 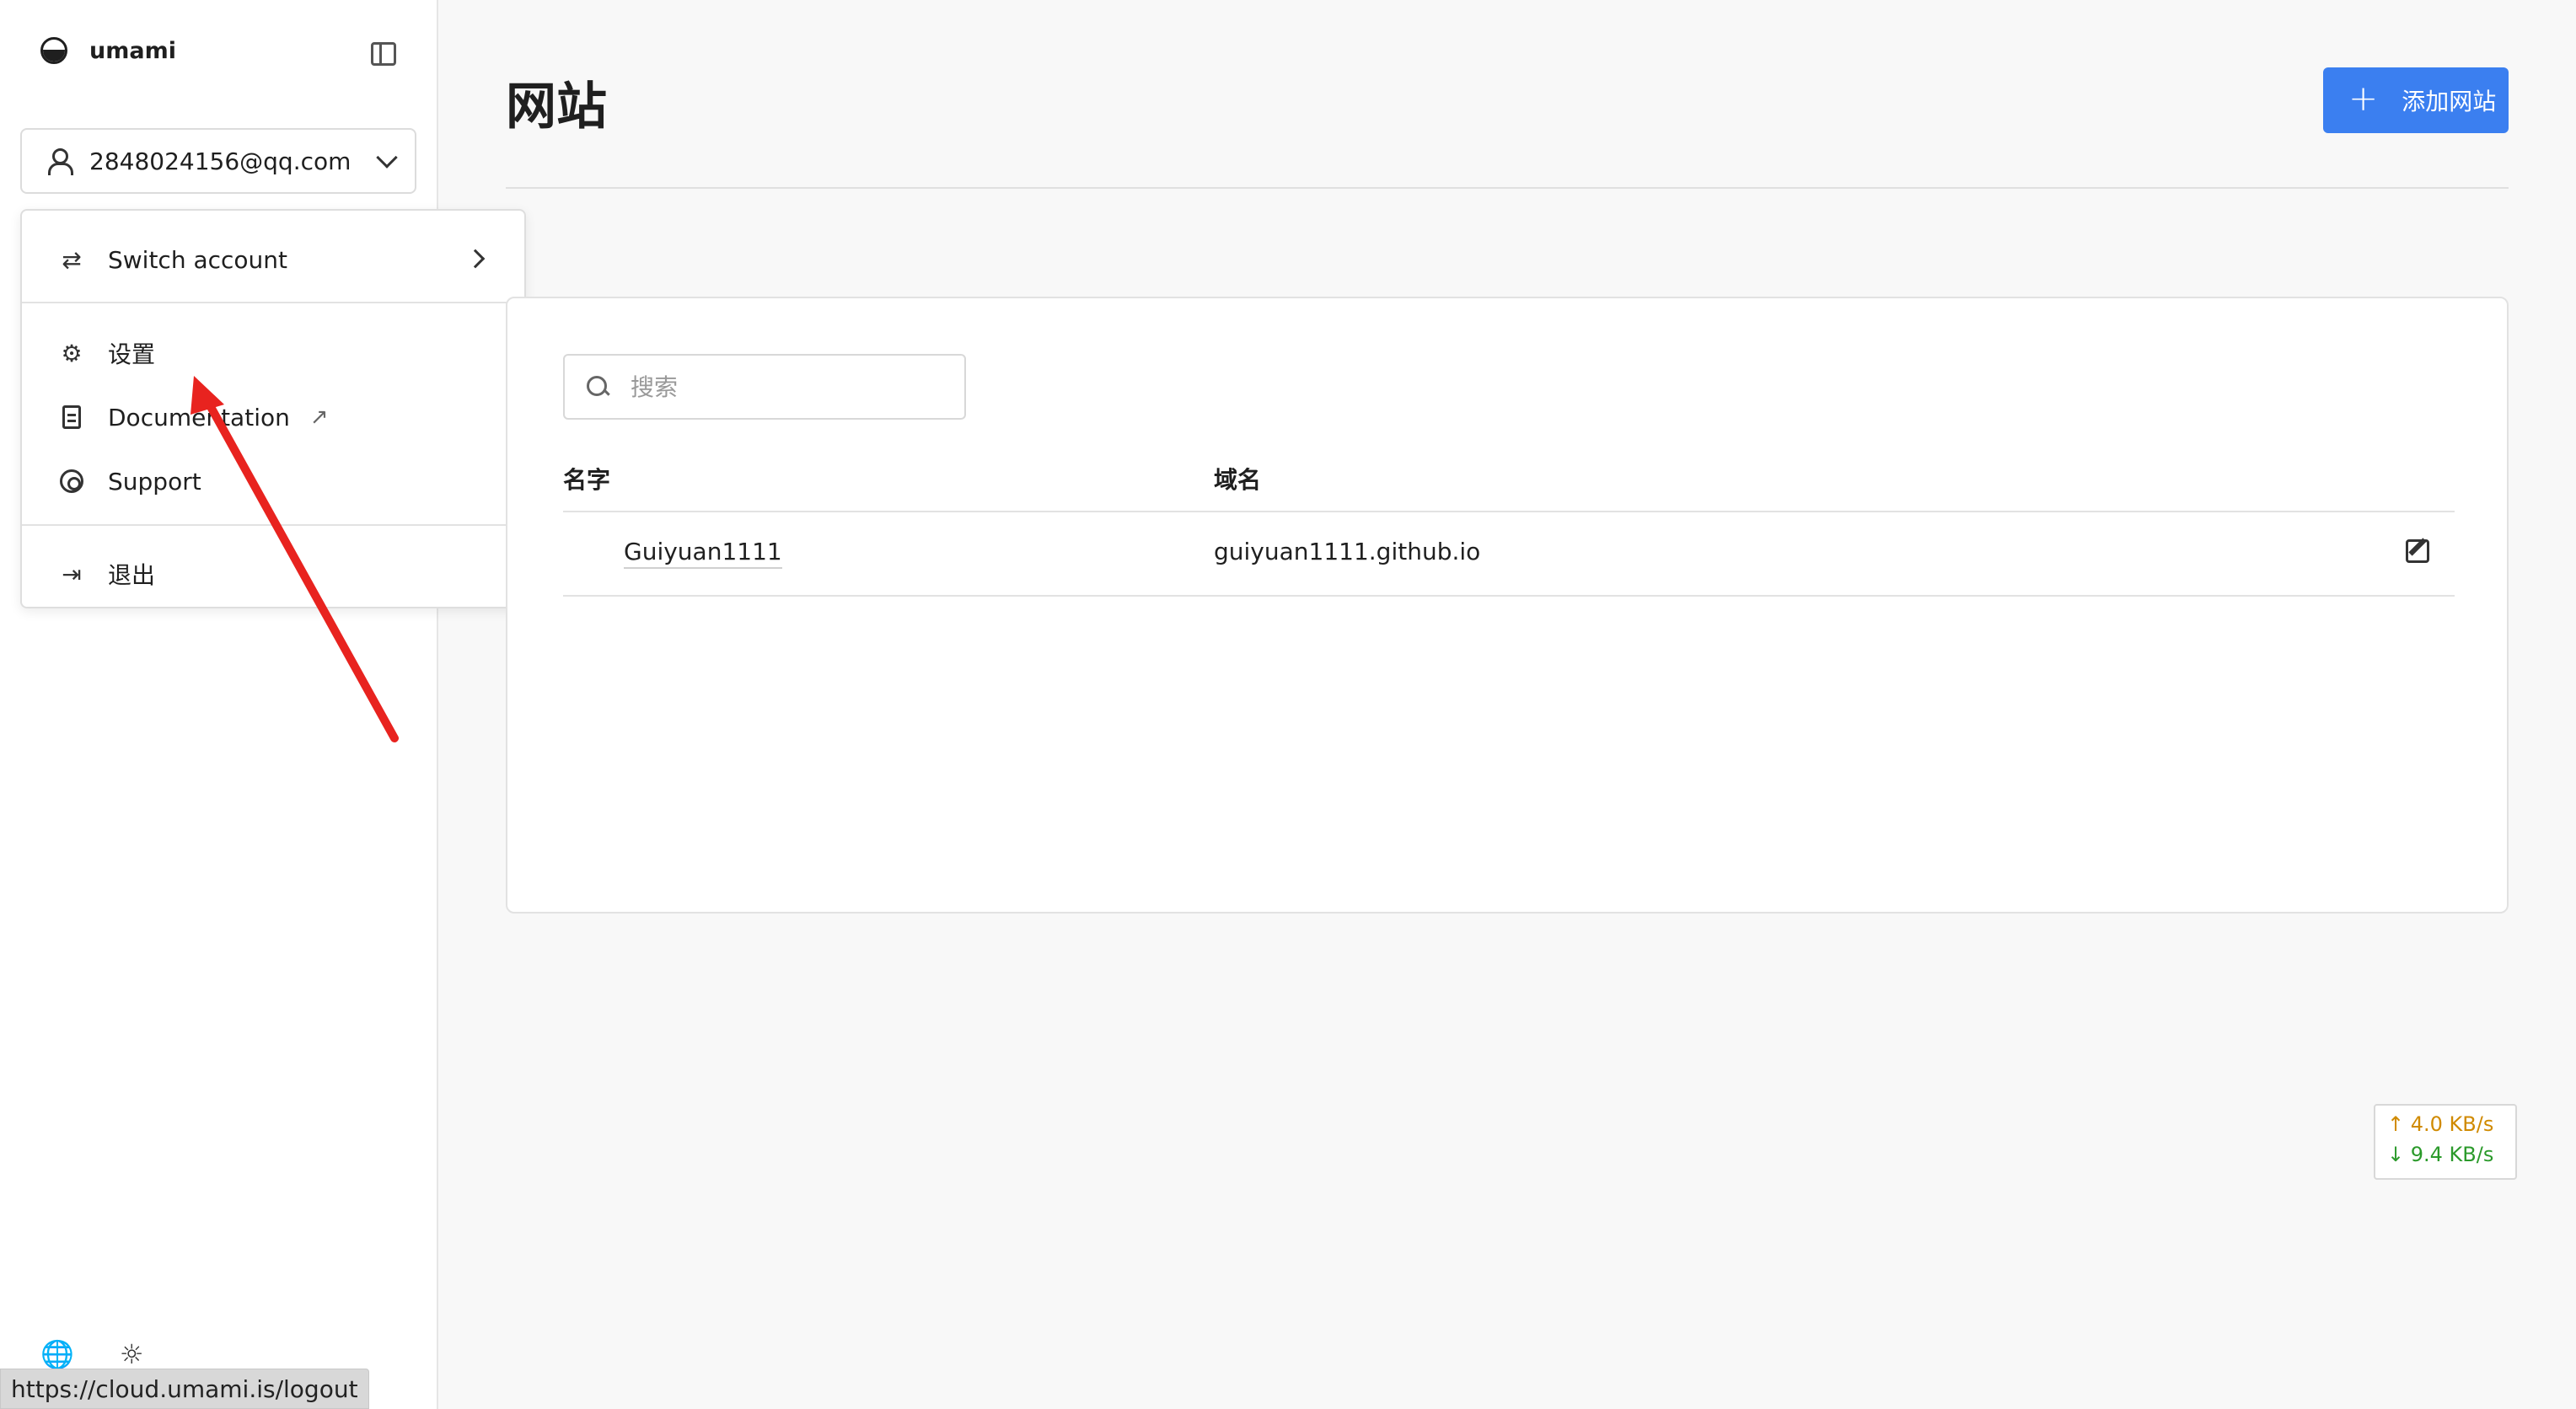 I want to click on table-row-divider, so click(x=1509, y=596).